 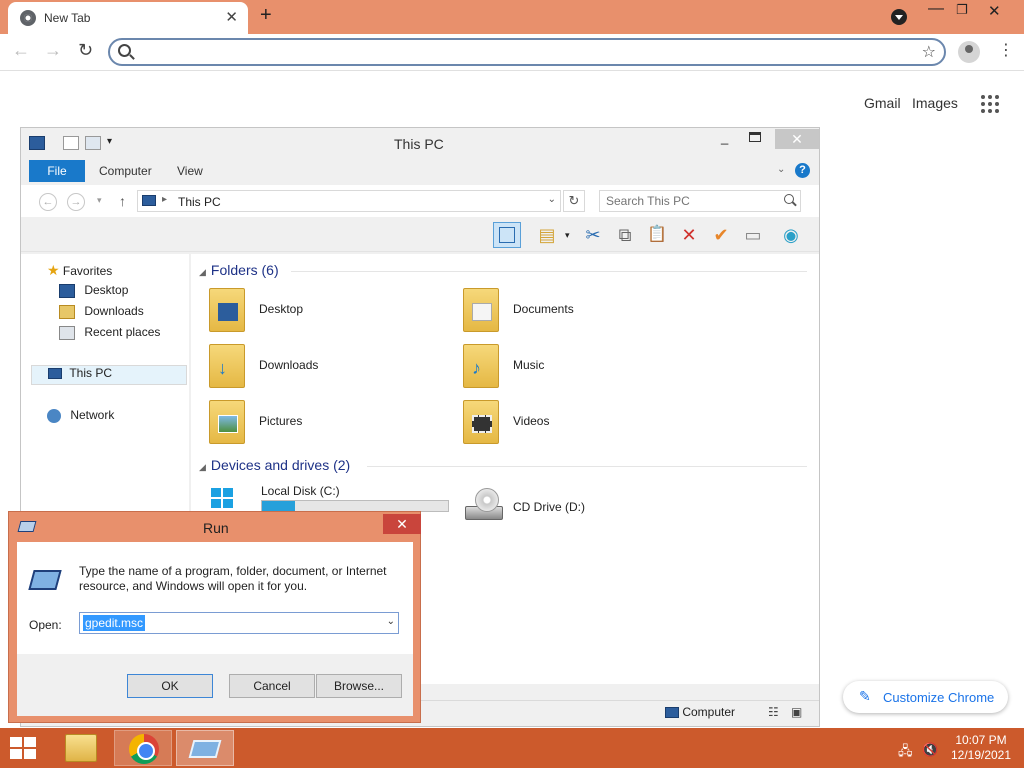 I want to click on nav-downloads: Downloads, so click(x=101, y=314).